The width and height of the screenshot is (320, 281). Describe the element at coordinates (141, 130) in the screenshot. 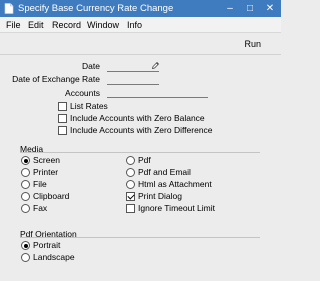

I see `zero-difference-label: Include Accounts with Zero Difference` at that location.